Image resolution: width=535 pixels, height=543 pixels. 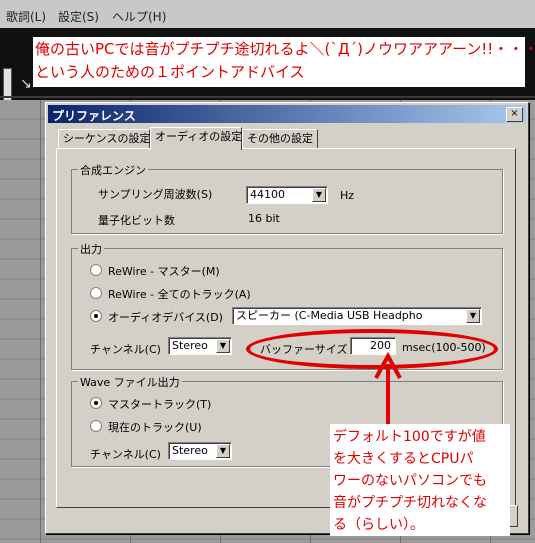 I want to click on menu-settings: 設定(S), so click(x=78, y=16).